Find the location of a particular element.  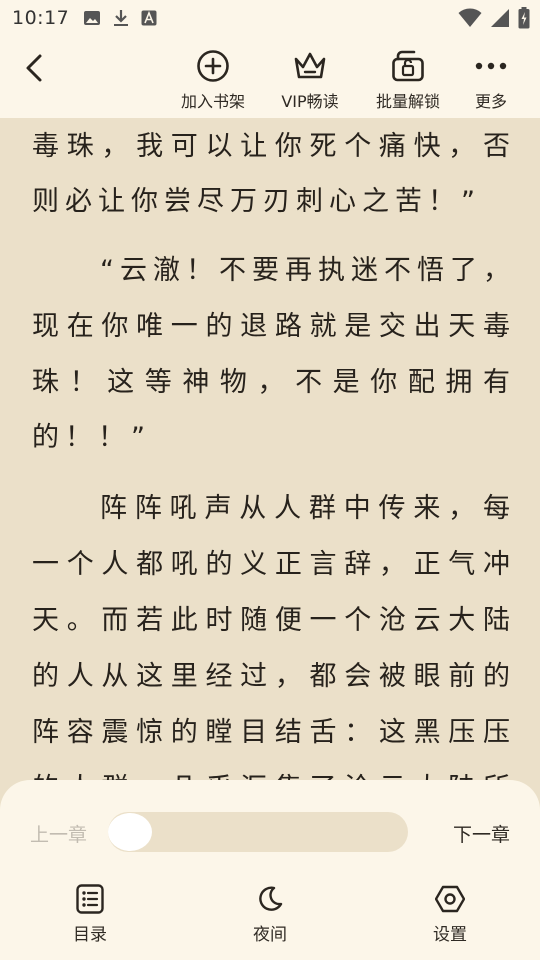

text-line: 阵容震惊的瞠目结舌：这黑压压 is located at coordinates (271, 732).